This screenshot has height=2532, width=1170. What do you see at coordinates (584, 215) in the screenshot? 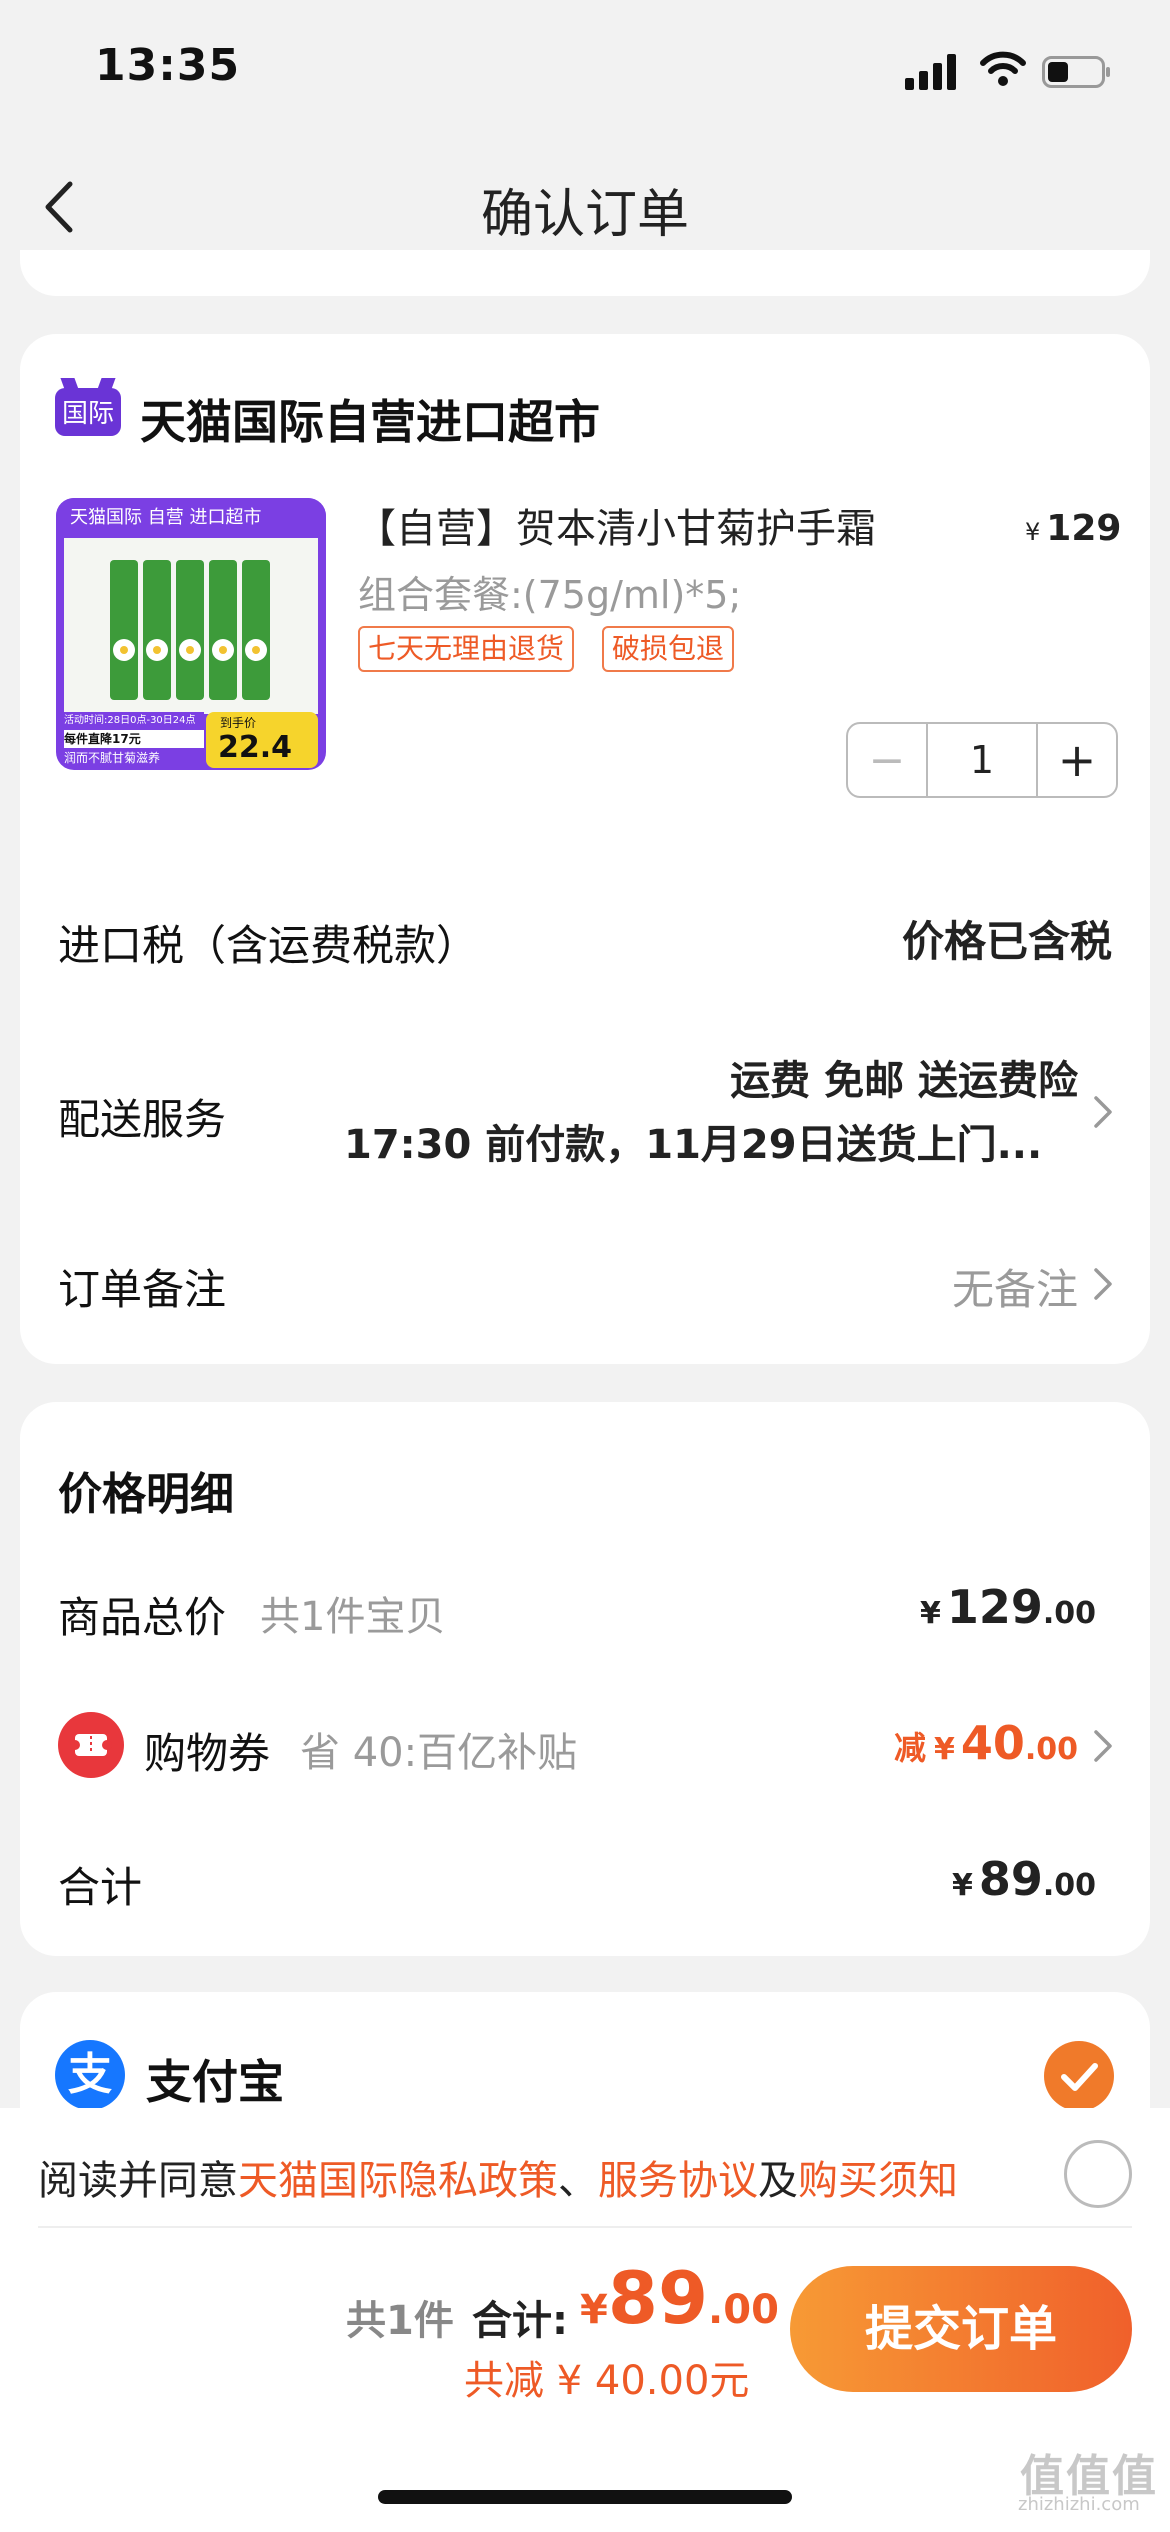
I see `page-title: 确认订单` at bounding box center [584, 215].